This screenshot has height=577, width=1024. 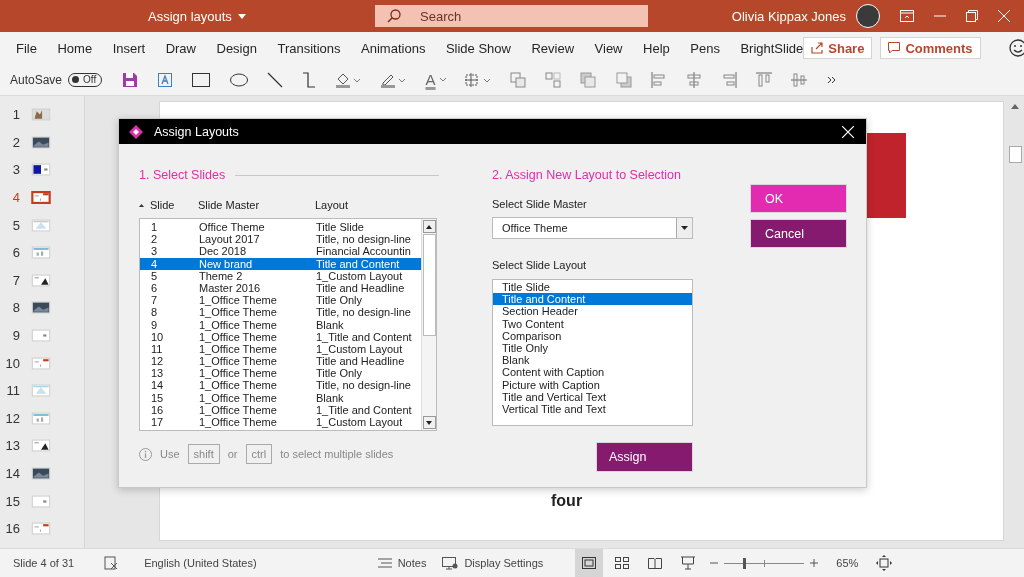 I want to click on line-icon, so click(x=274, y=79).